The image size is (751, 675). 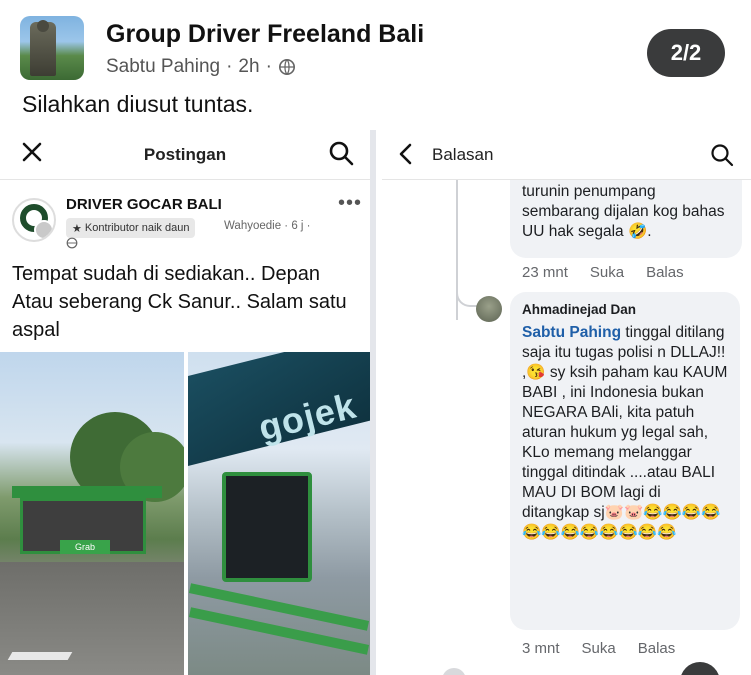 What do you see at coordinates (137, 228) in the screenshot?
I see `badge-label: Kontributor naik daun` at bounding box center [137, 228].